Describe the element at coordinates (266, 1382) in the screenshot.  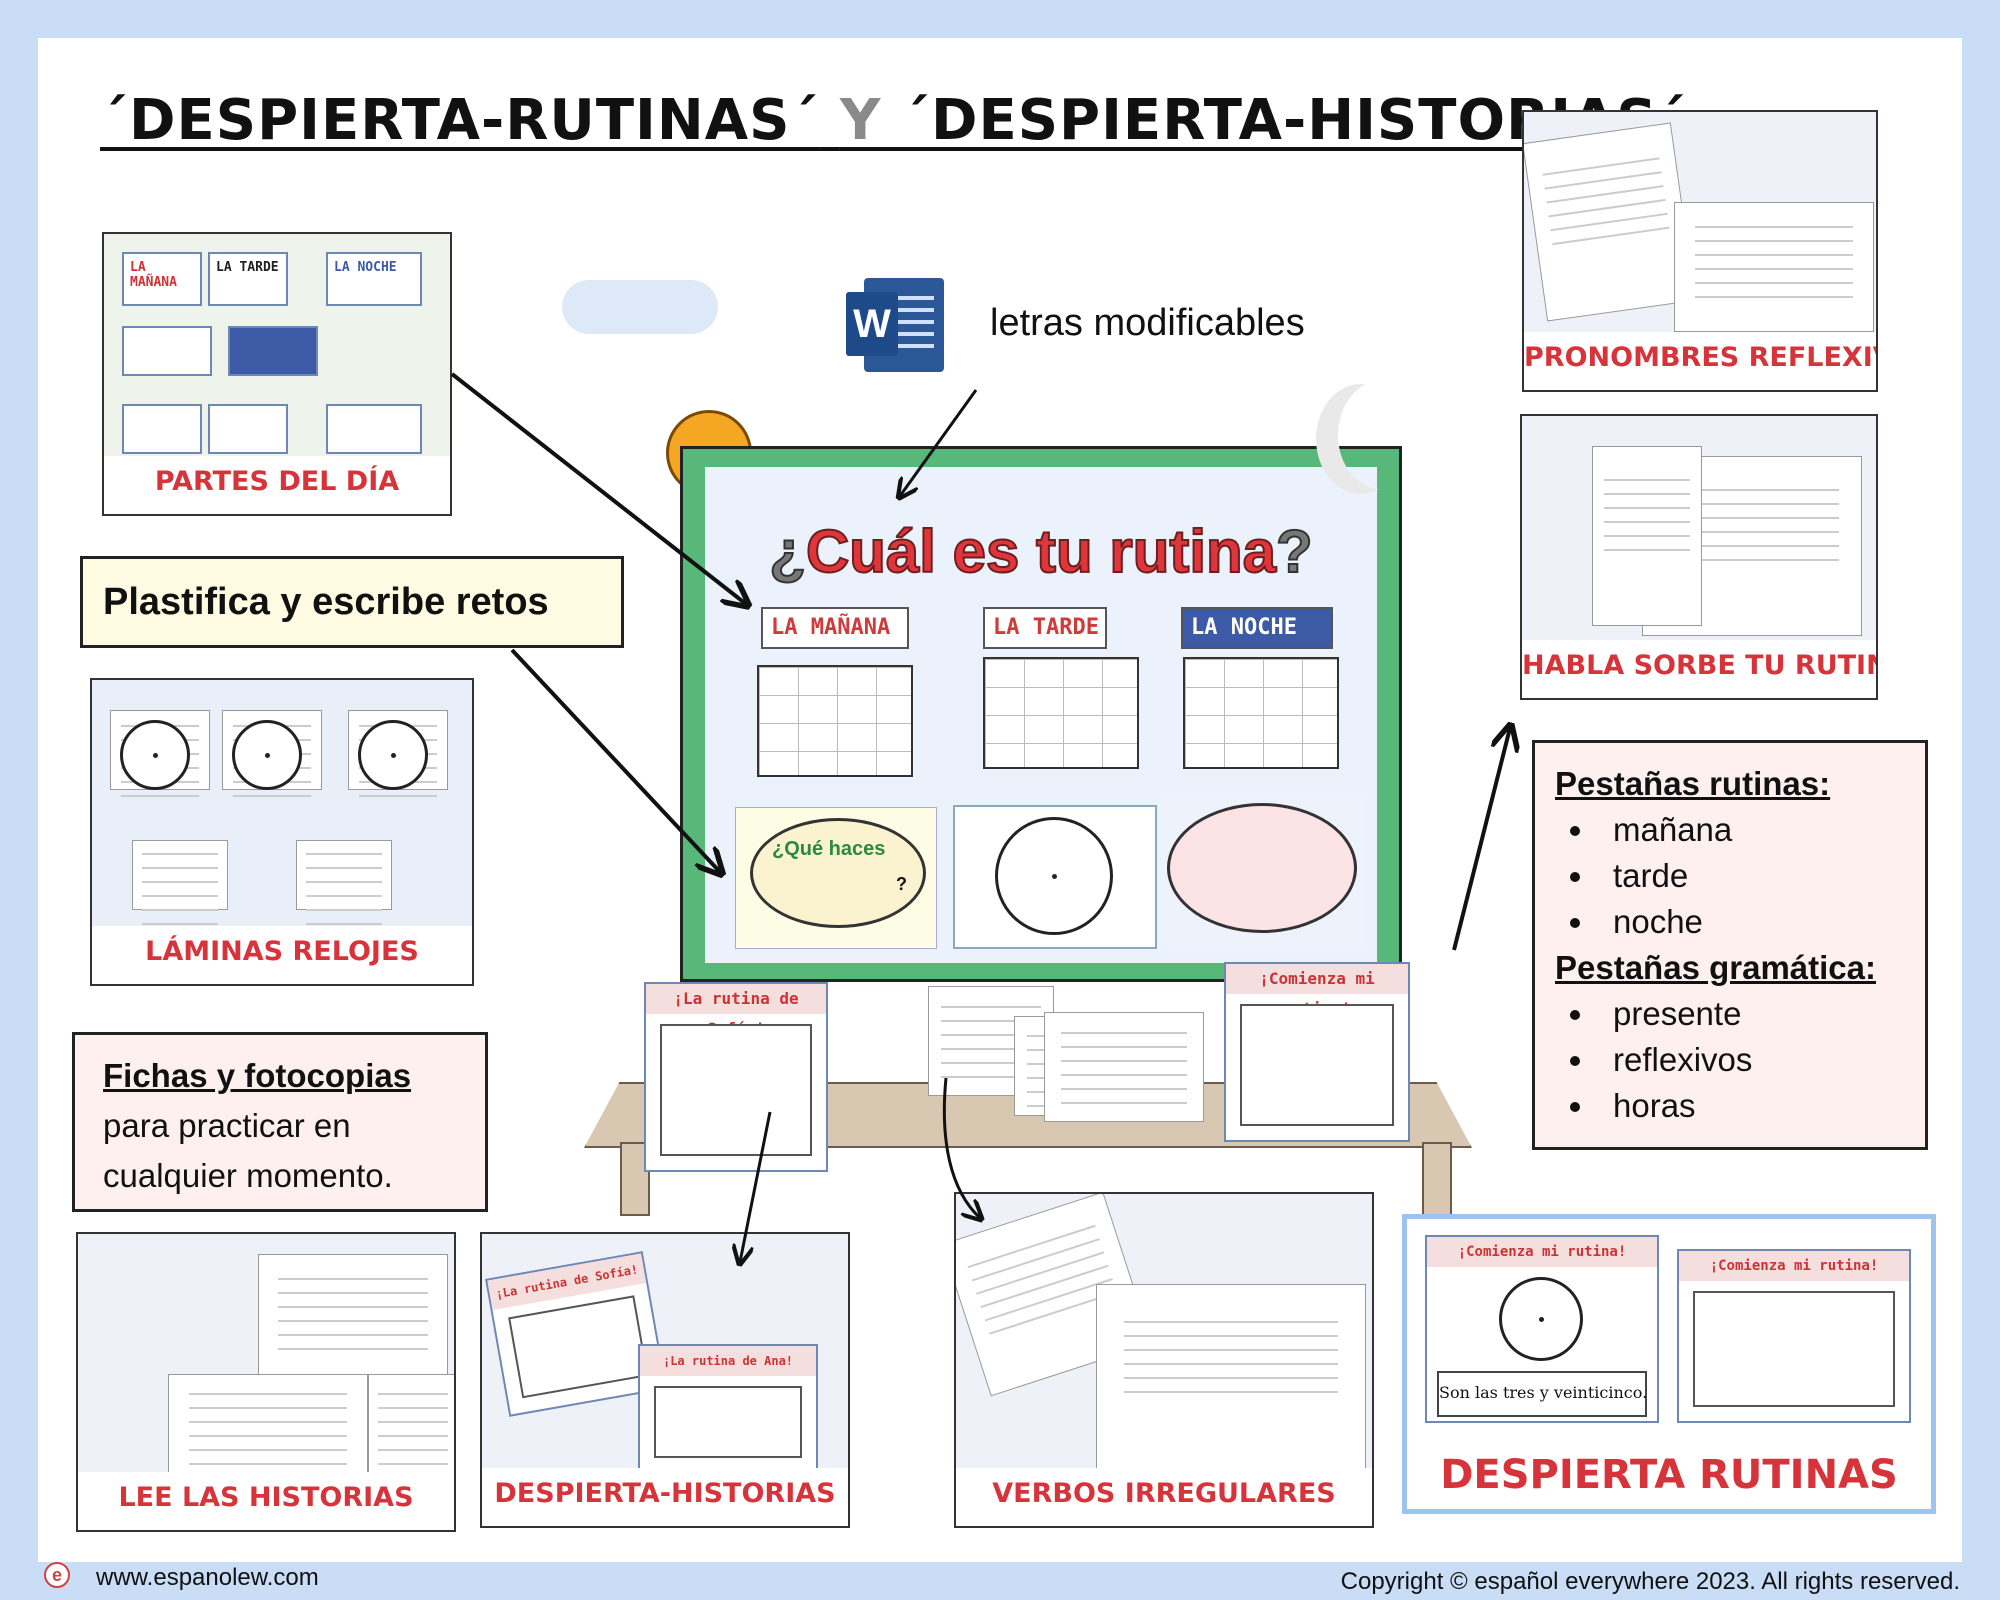
I see `card-lee-historias: LEE LAS HISTORIAS` at that location.